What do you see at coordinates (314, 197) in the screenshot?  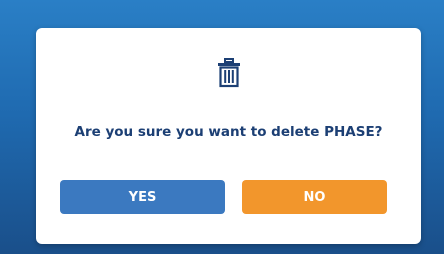 I see `no-button: NO` at bounding box center [314, 197].